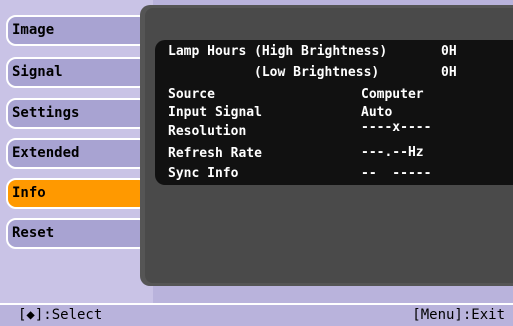 This screenshot has height=326, width=513. Describe the element at coordinates (392, 152) in the screenshot. I see `refresh-rate-value: ---.--Hz` at that location.